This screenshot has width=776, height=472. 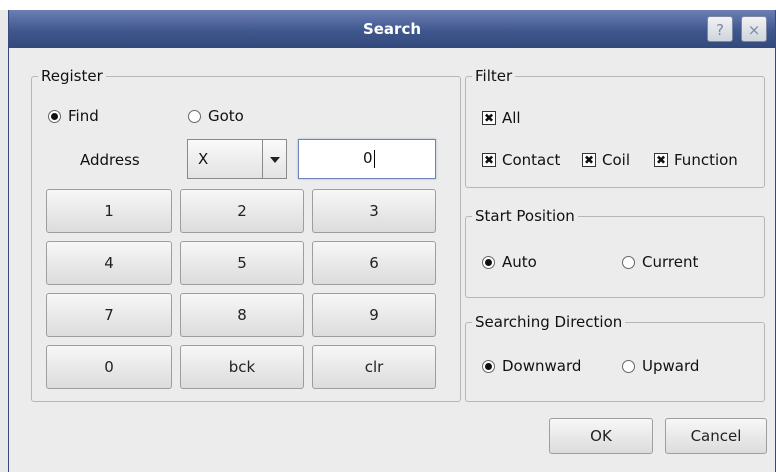 I want to click on address-value-input: 0, so click(x=367, y=159).